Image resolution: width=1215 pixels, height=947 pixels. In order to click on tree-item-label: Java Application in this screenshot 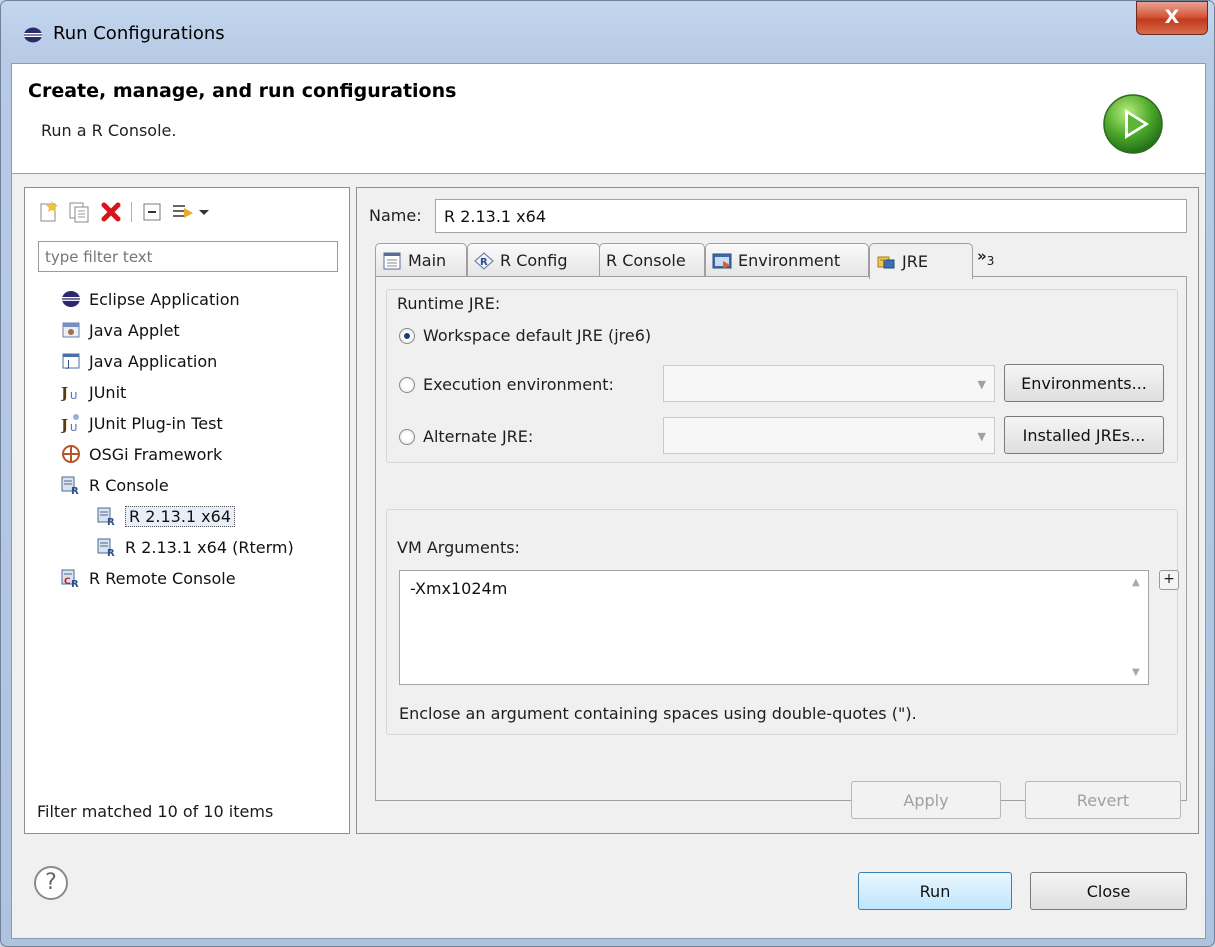, I will do `click(153, 361)`.